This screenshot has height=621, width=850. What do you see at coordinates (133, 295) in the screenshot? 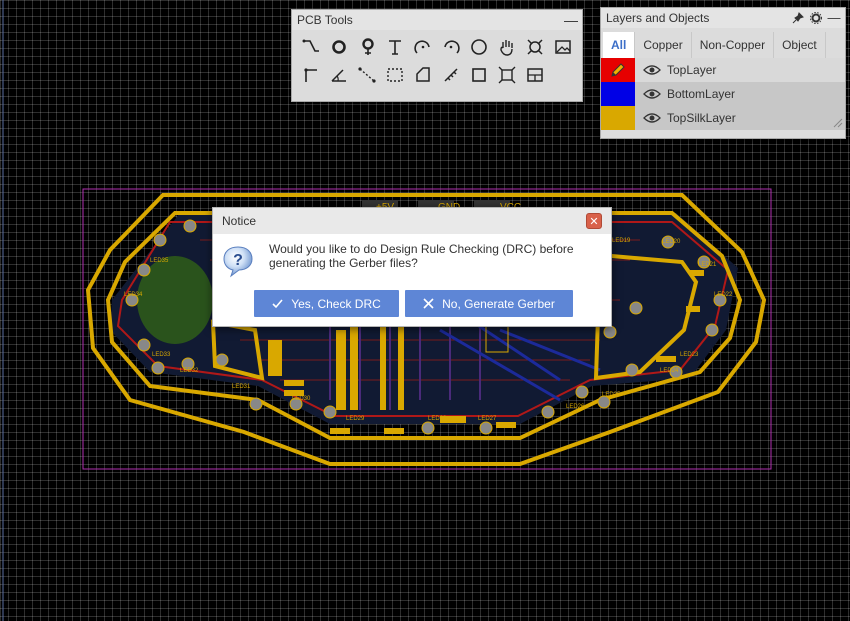
I see `label-led34: LED34` at bounding box center [133, 295].